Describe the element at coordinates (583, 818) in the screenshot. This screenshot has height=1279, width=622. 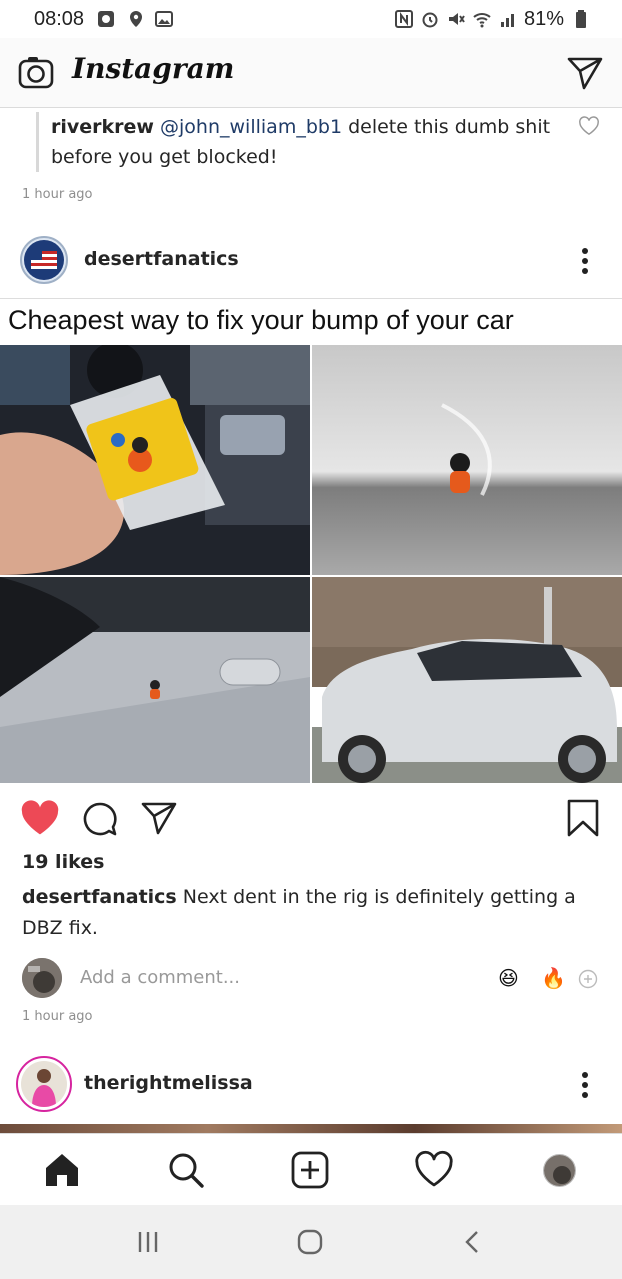
I see `bookmark-icon` at that location.